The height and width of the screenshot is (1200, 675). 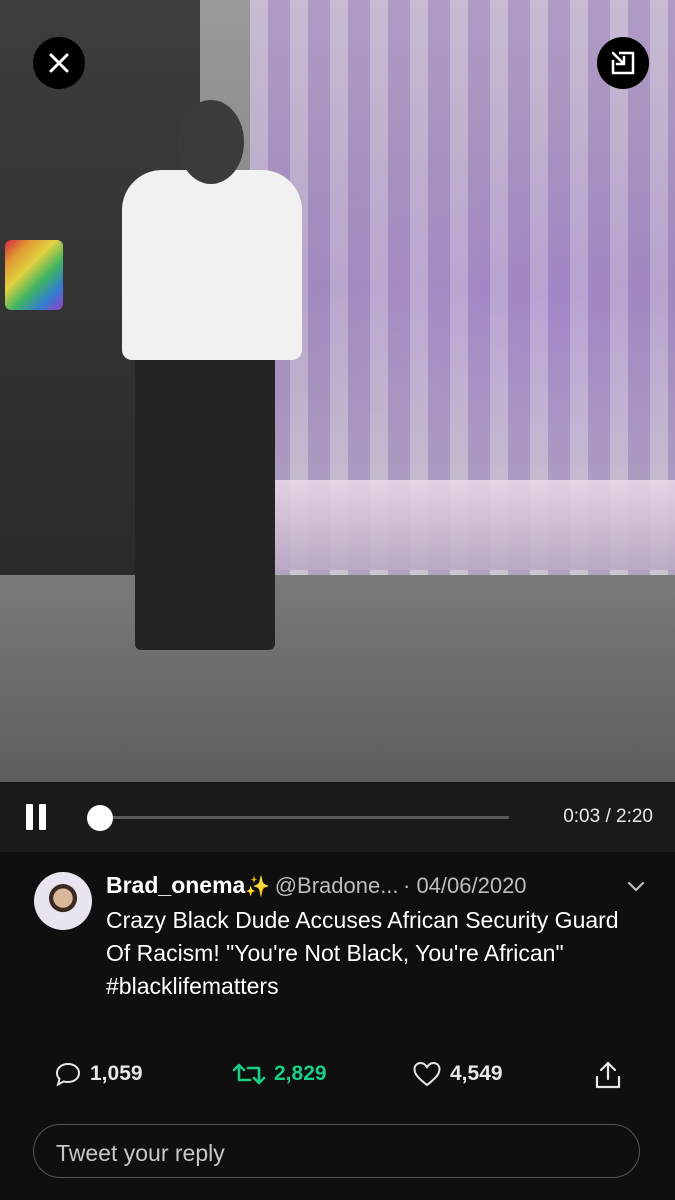 I want to click on share-action, so click(x=608, y=1075).